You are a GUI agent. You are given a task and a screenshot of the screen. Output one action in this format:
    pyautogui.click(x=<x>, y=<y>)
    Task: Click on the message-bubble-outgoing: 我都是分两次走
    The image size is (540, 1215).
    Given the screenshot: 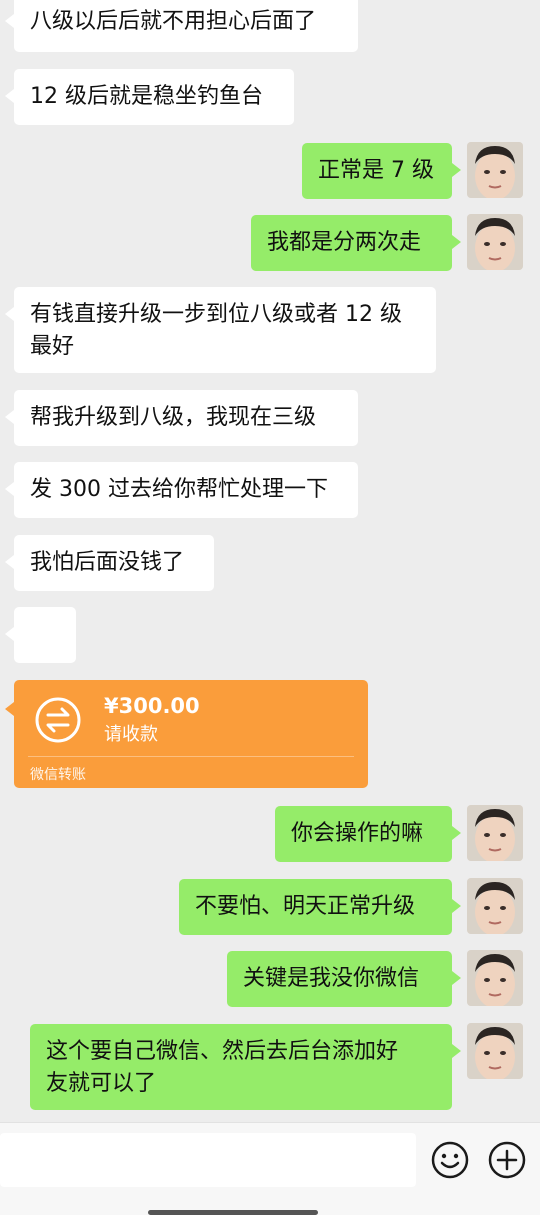 What is the action you would take?
    pyautogui.click(x=356, y=243)
    